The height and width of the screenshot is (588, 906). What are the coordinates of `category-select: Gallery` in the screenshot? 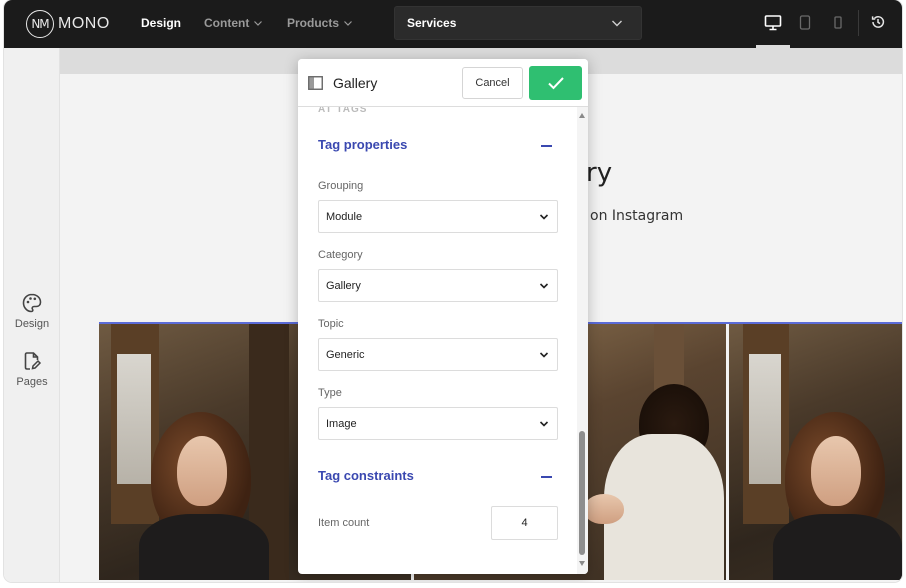 It's located at (438, 285).